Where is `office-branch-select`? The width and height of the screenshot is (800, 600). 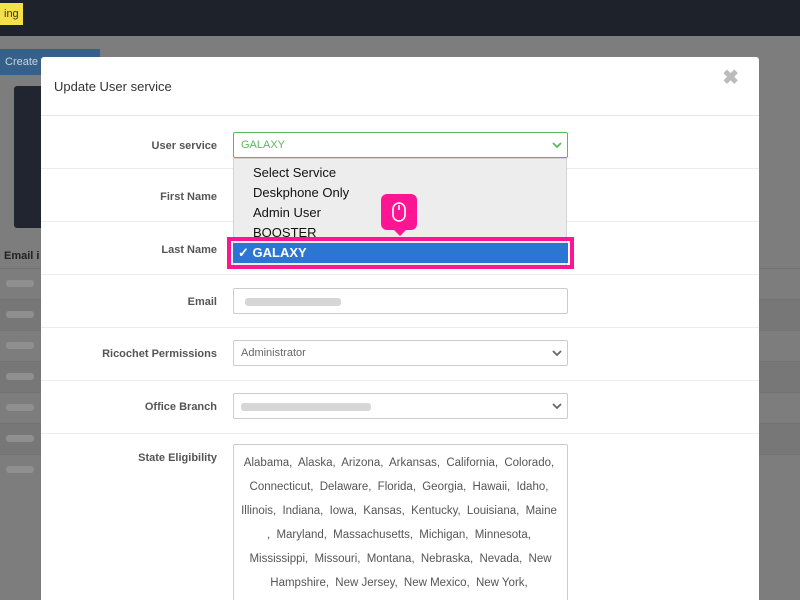
office-branch-select is located at coordinates (400, 406).